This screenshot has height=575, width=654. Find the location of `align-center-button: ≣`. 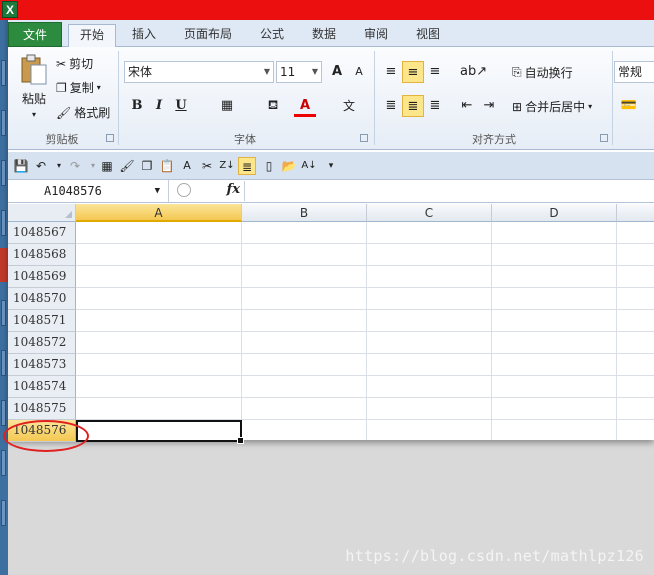

align-center-button: ≣ is located at coordinates (413, 106).